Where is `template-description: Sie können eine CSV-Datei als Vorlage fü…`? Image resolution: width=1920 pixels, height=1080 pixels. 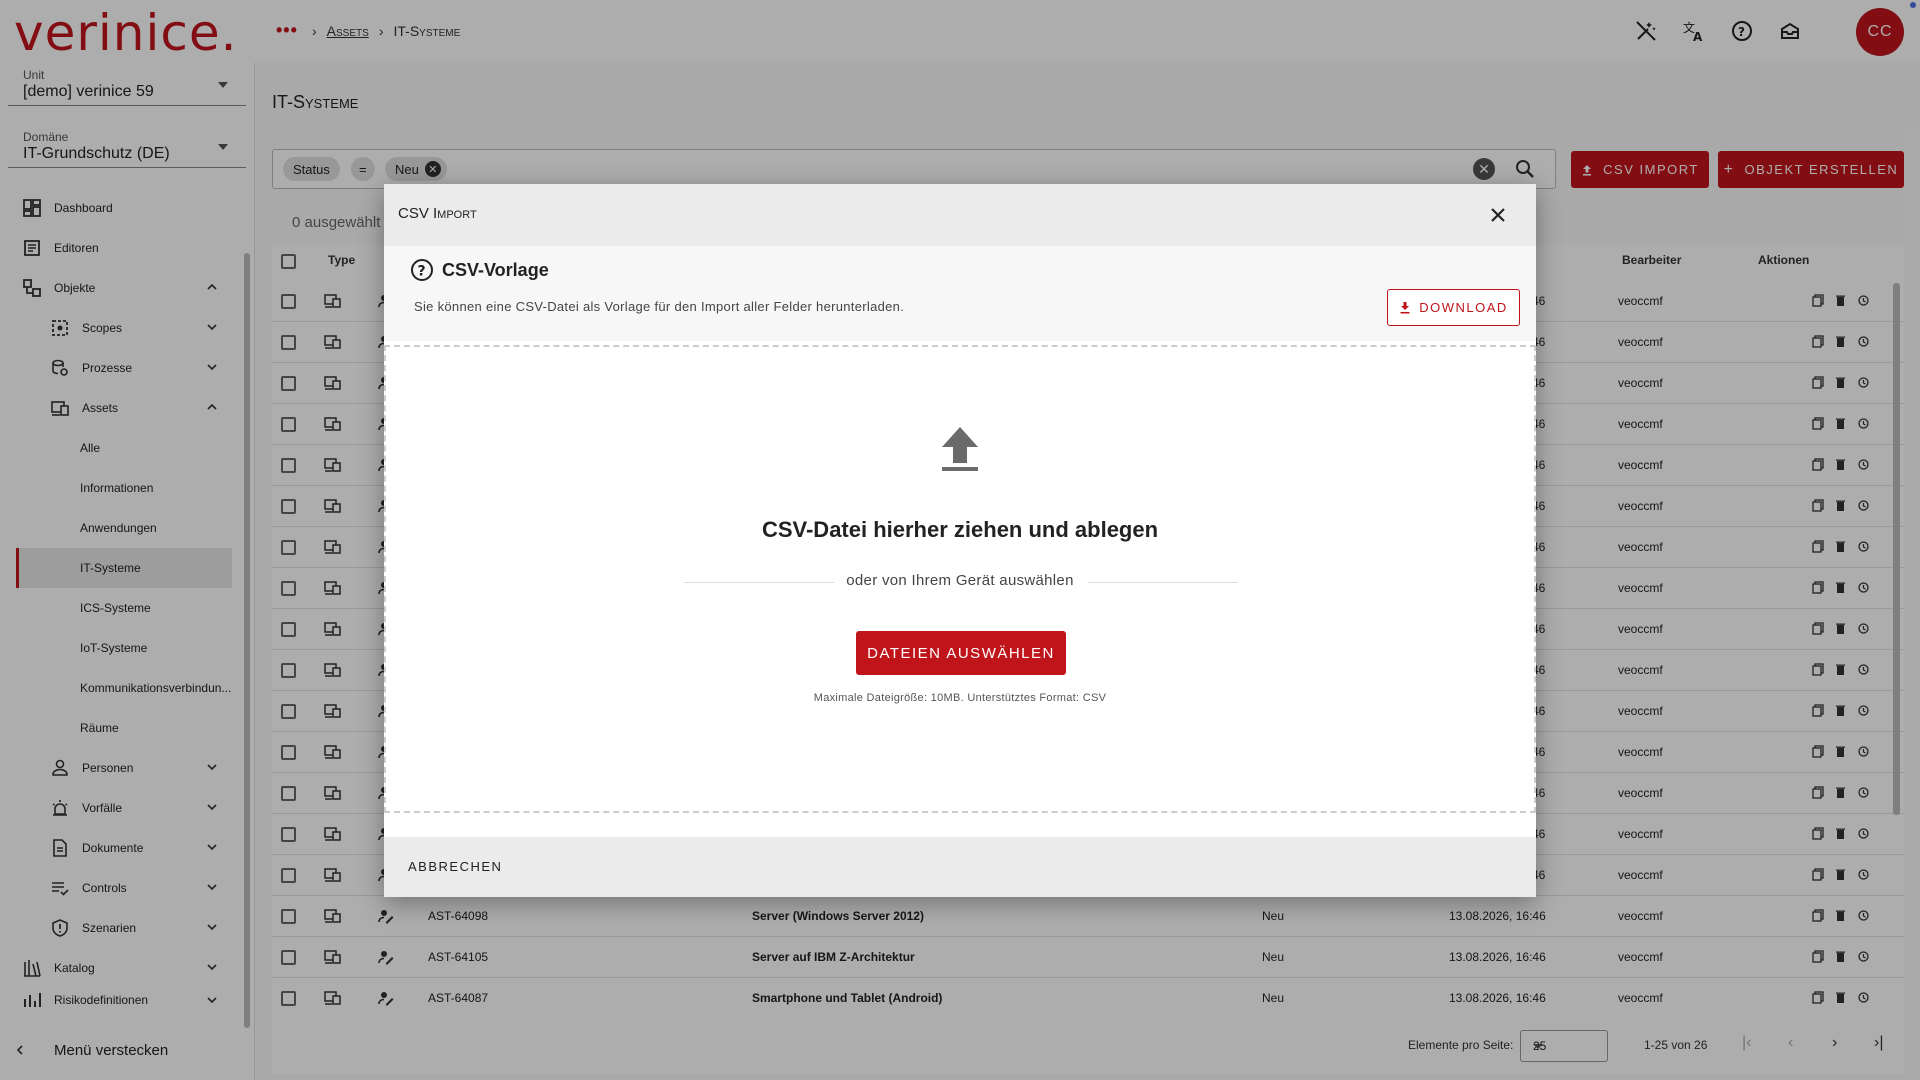
template-description: Sie können eine CSV-Datei als Vorlage fü… is located at coordinates (659, 306).